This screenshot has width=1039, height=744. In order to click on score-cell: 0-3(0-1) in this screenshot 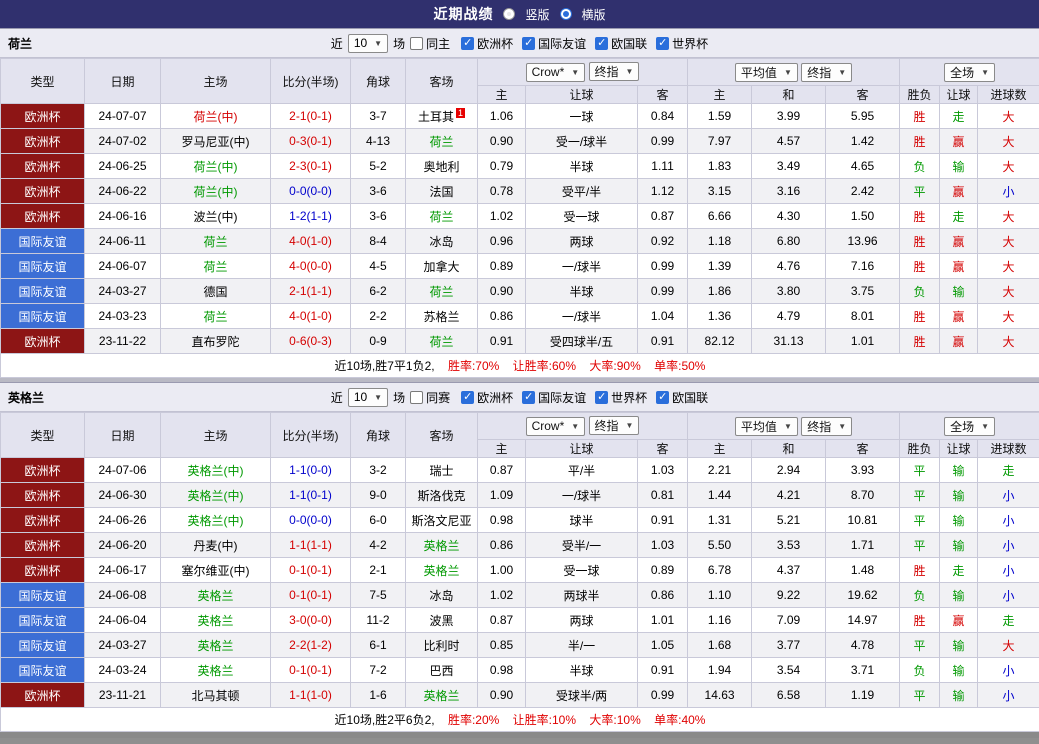, I will do `click(310, 141)`.